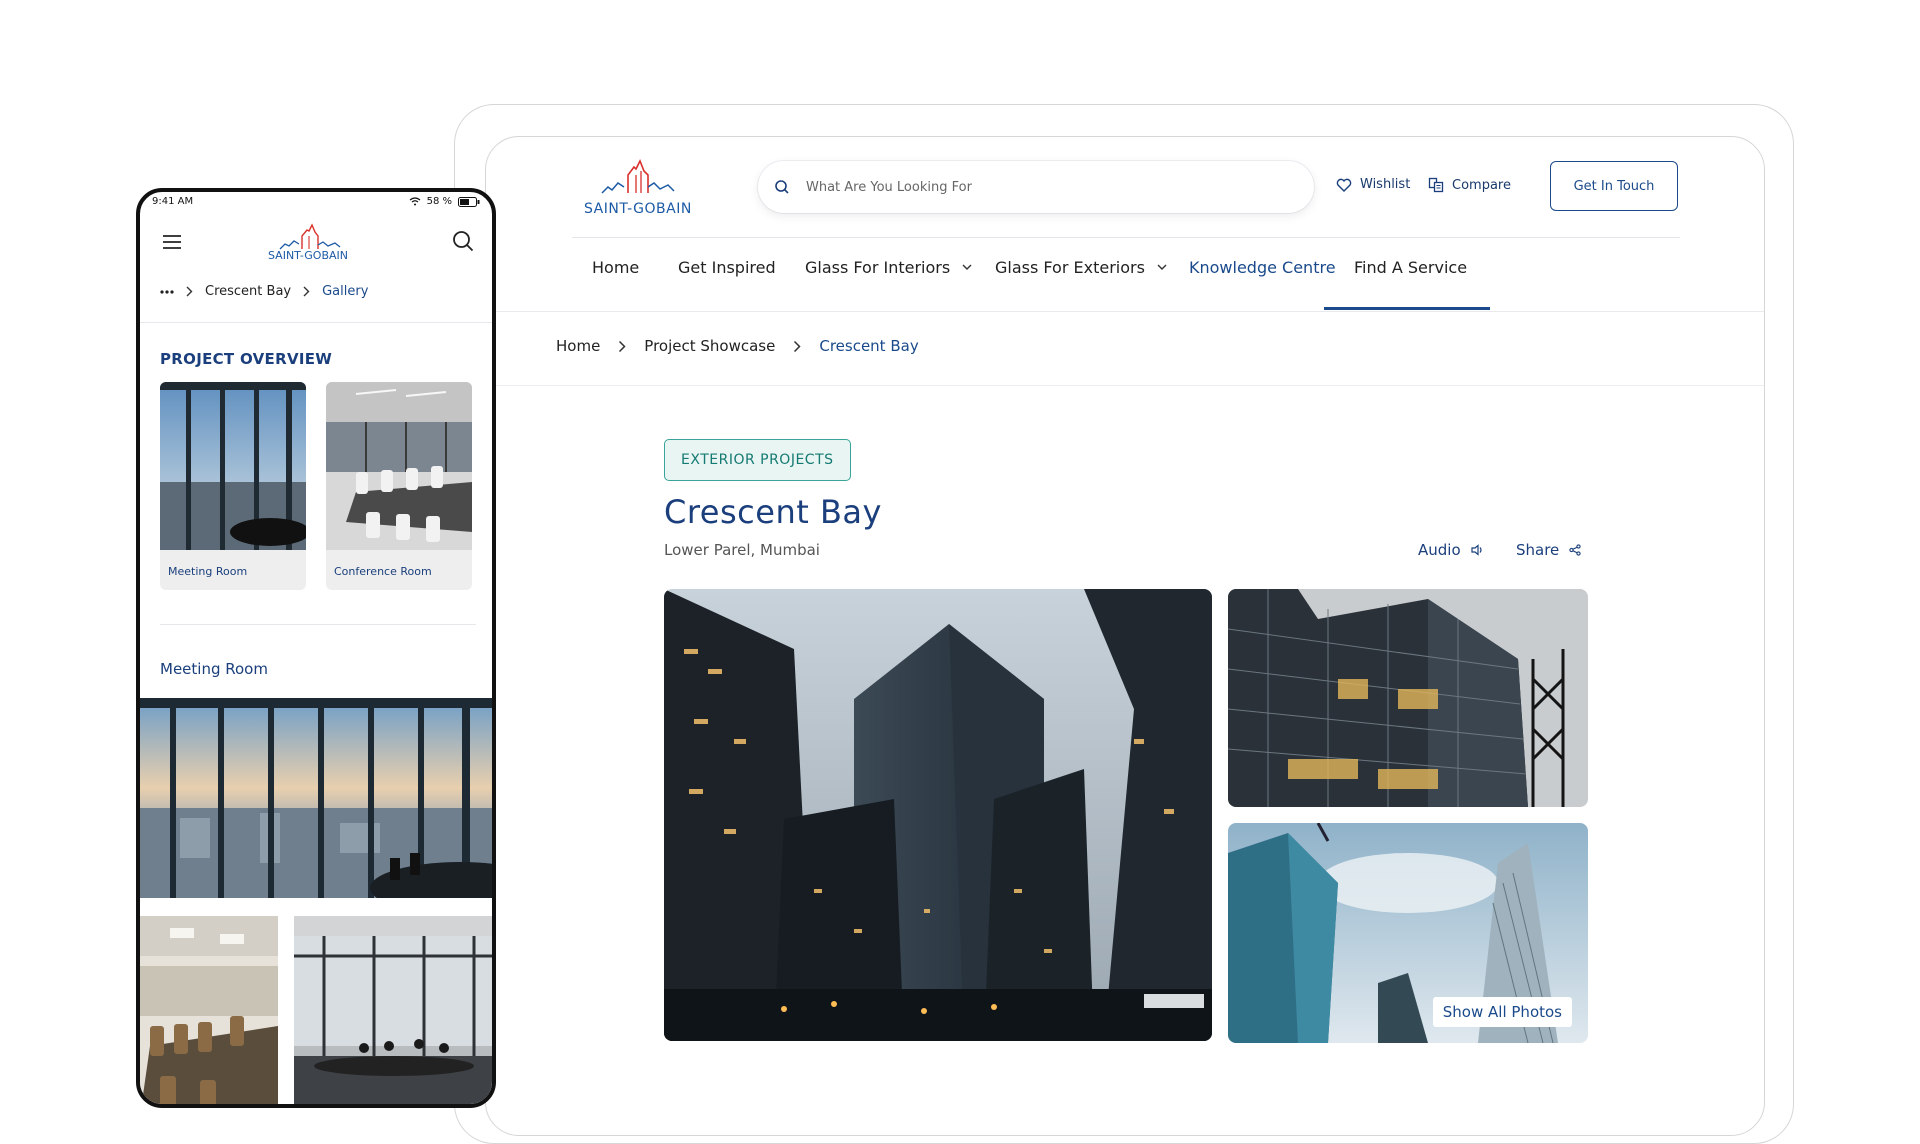  I want to click on nav-find-service-label: Find A Service, so click(1411, 267).